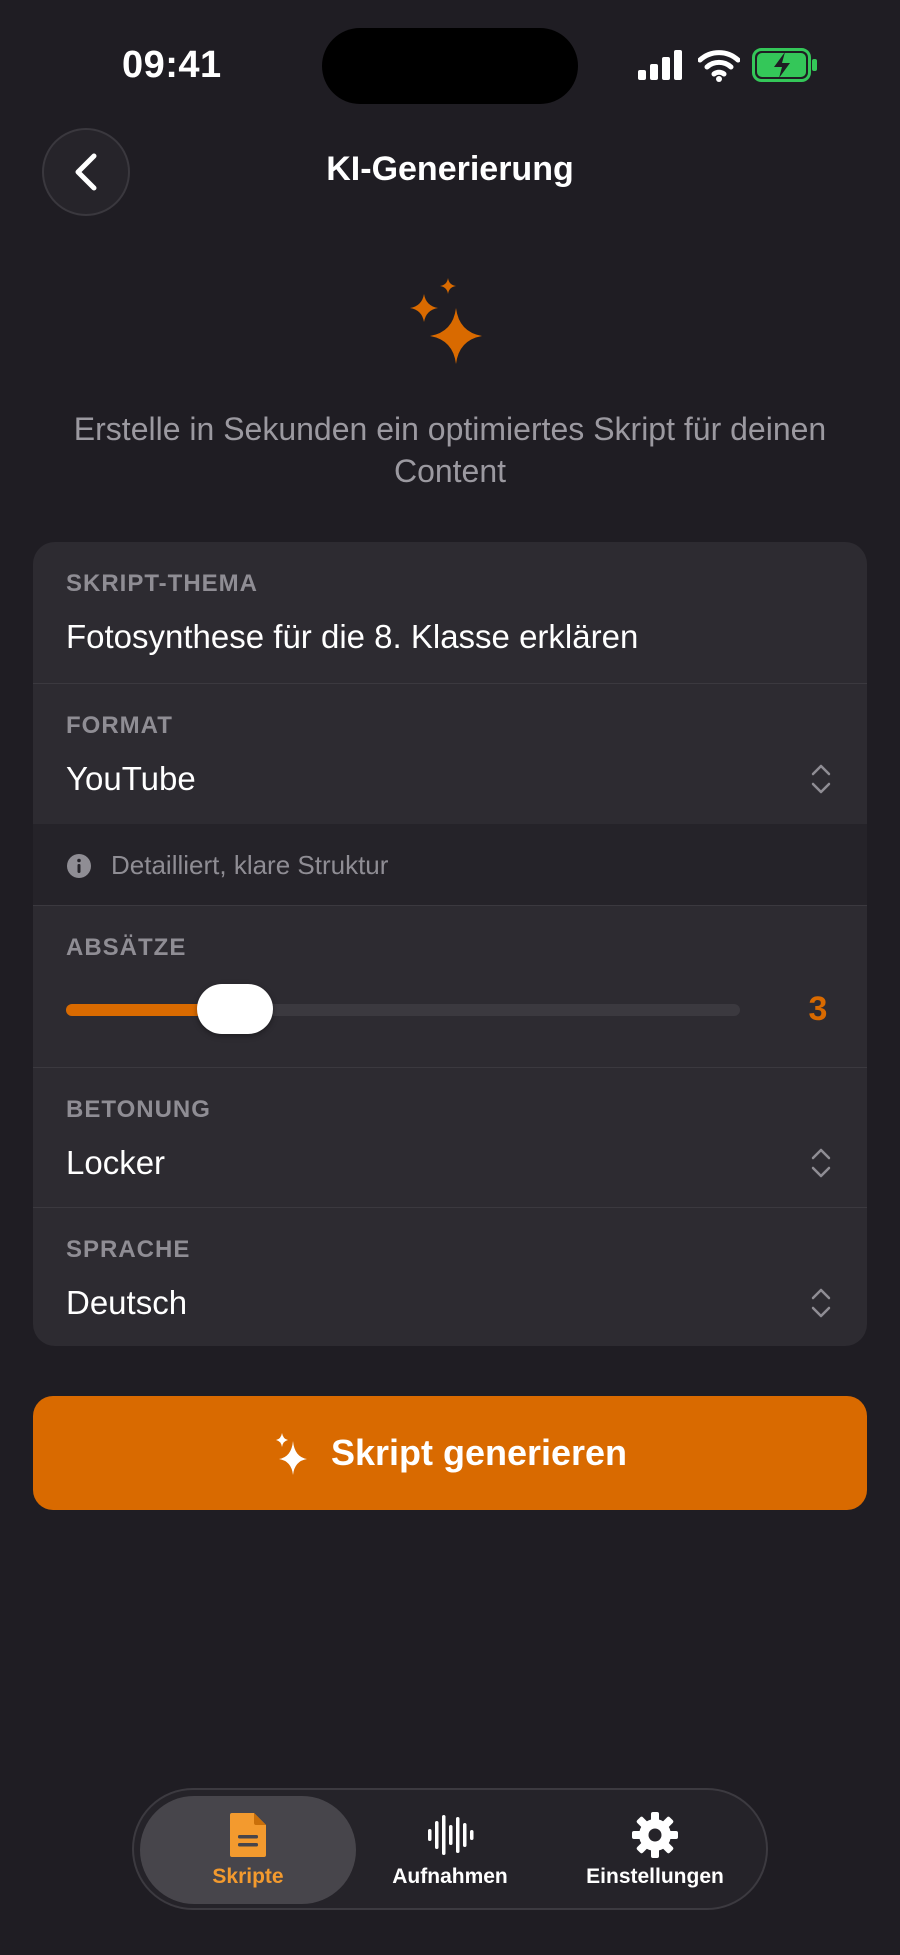 Image resolution: width=900 pixels, height=1955 pixels. I want to click on tab-bar: Skripte Aufnahmen Einstellungen, so click(450, 1849).